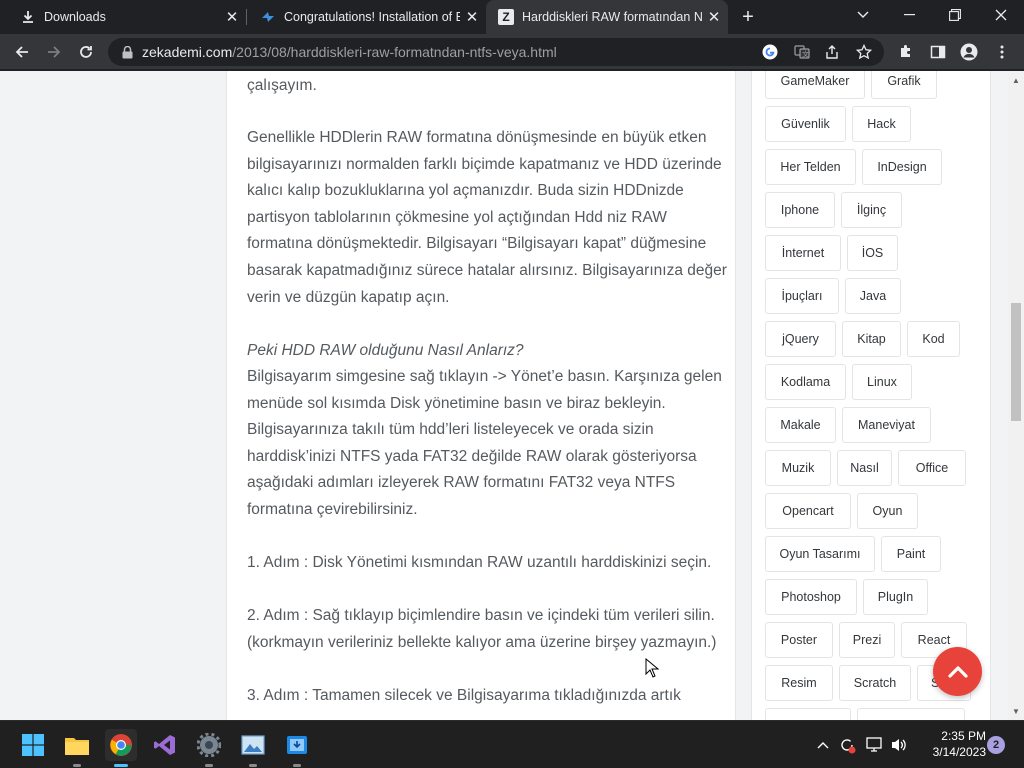 This screenshot has width=1024, height=768. What do you see at coordinates (872, 253) in the screenshot?
I see `tag-link: İOS` at bounding box center [872, 253].